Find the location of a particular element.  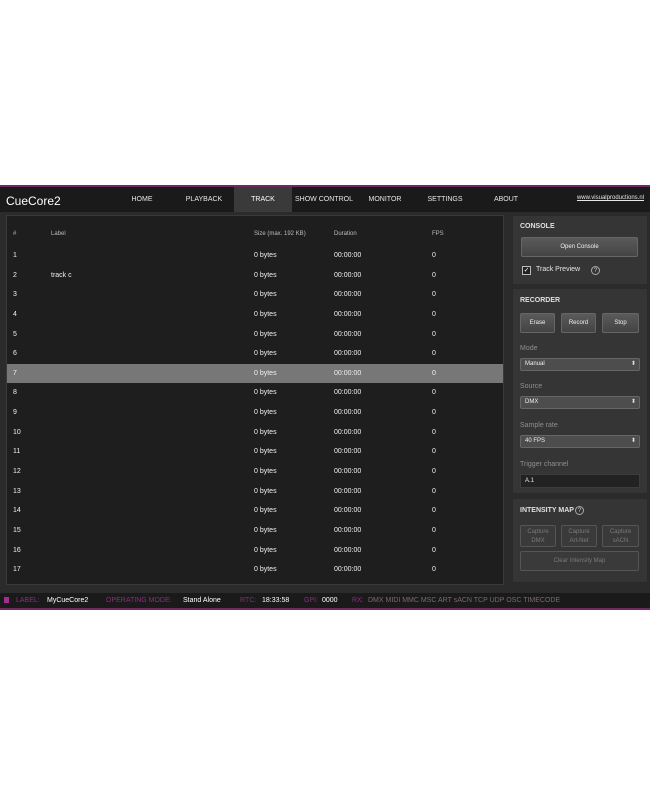

source-label: Source is located at coordinates (531, 386).